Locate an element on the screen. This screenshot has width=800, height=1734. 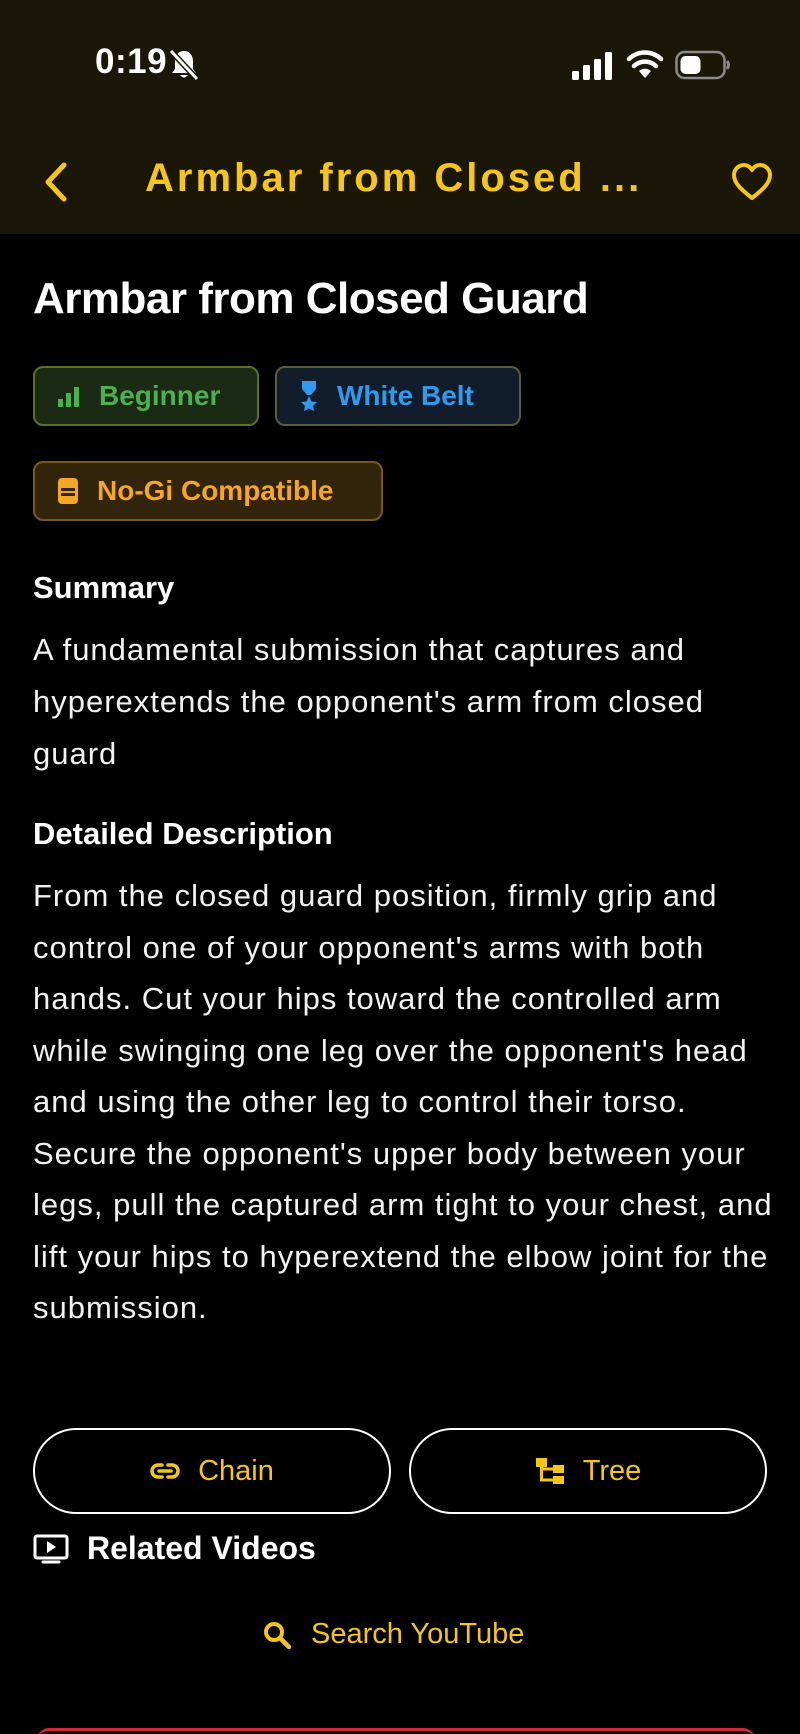
related-videos-header: Related Videos is located at coordinates (174, 1548).